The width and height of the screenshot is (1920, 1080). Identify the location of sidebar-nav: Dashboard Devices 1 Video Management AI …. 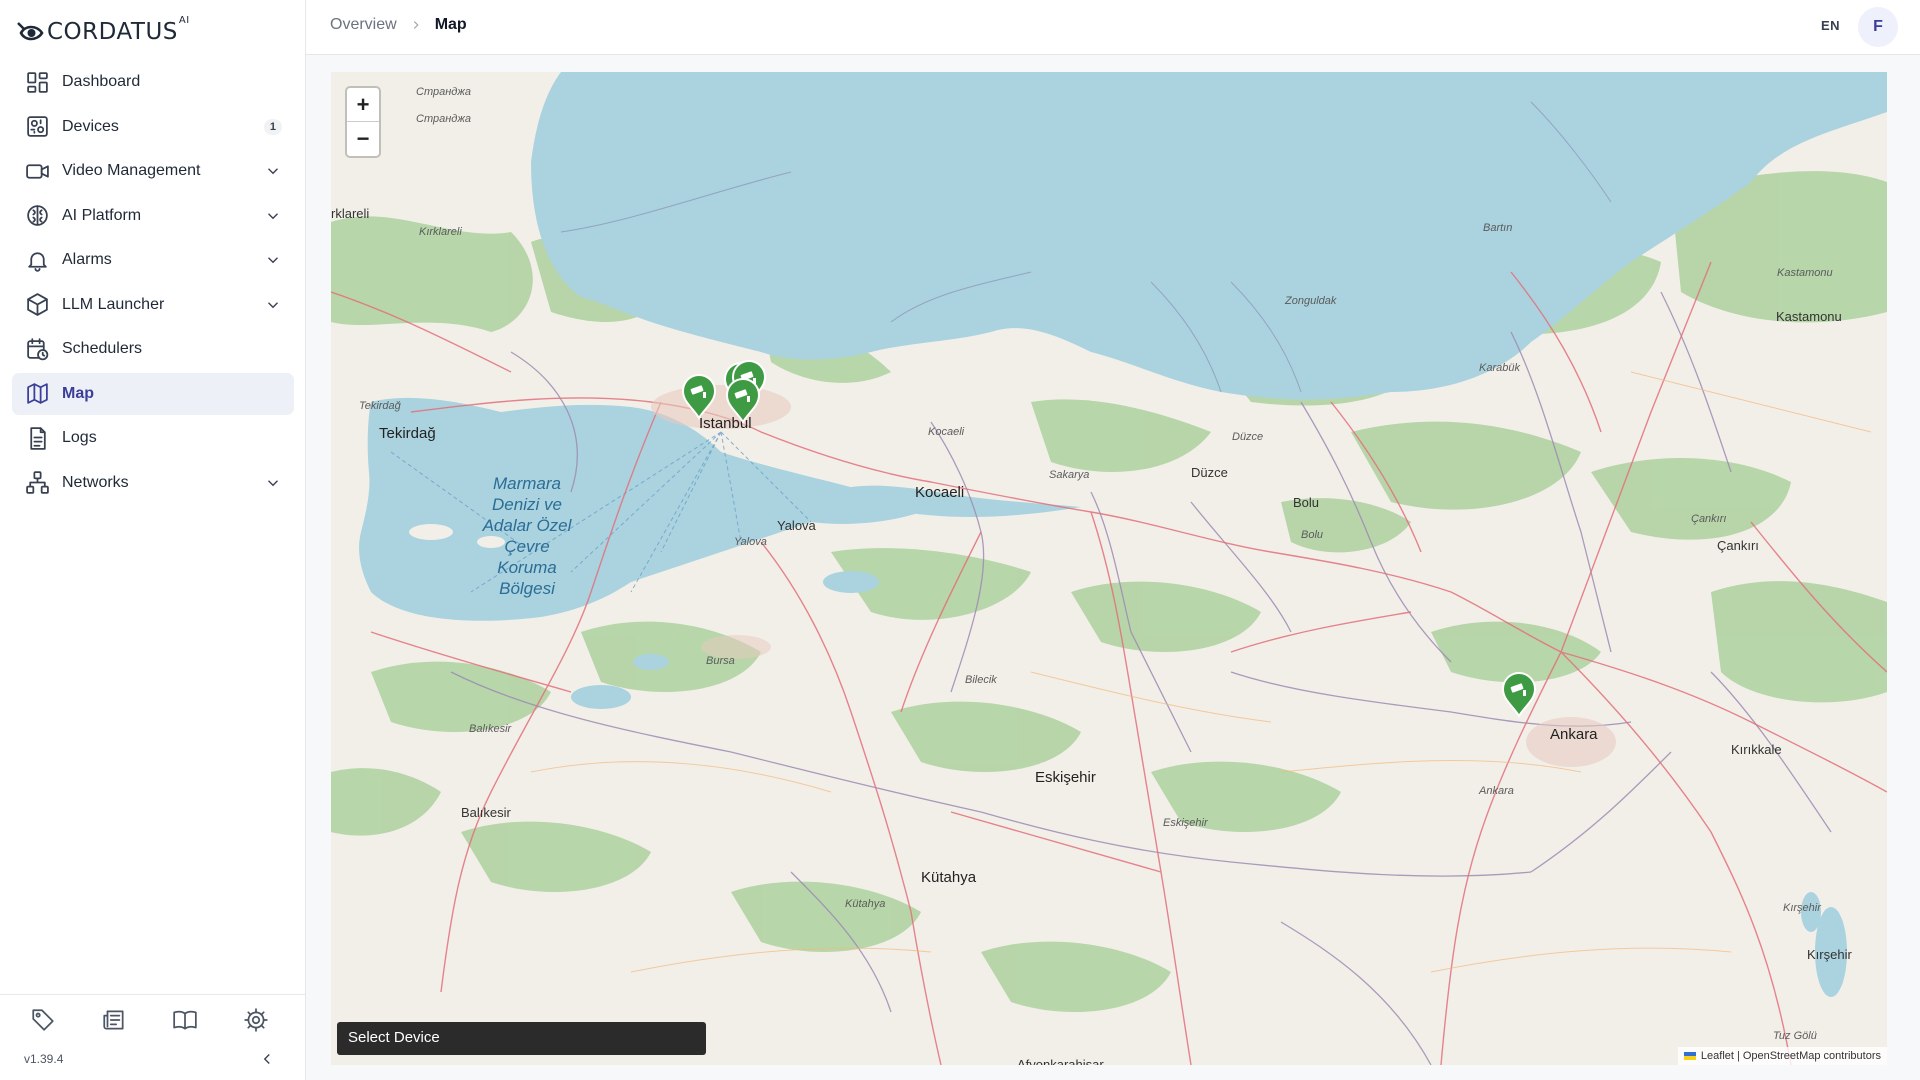
(153, 283).